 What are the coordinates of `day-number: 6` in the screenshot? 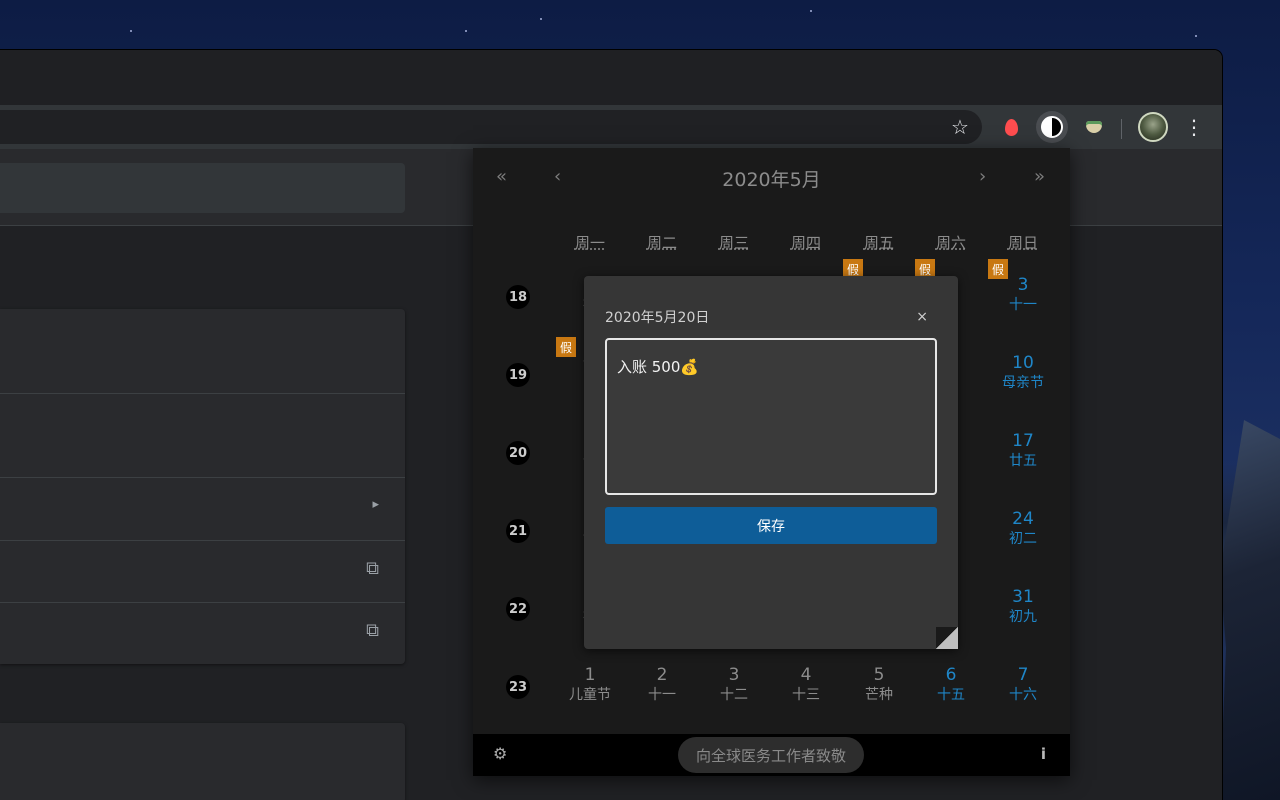 It's located at (951, 675).